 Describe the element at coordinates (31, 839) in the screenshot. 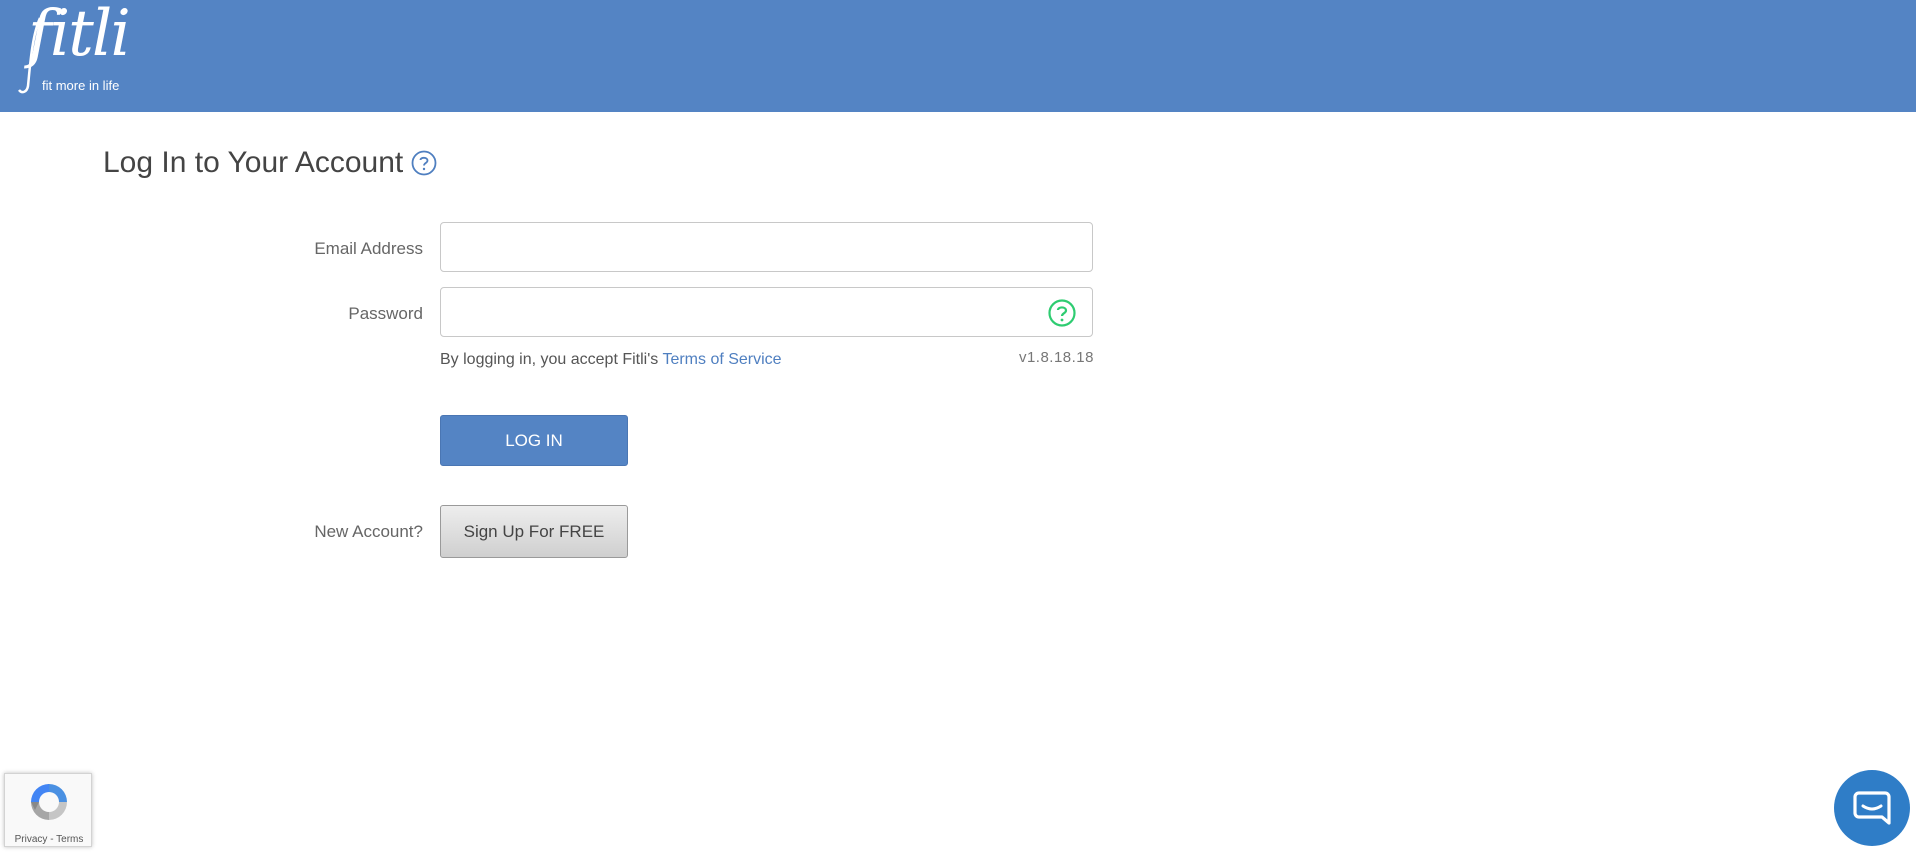

I see `recaptcha-privacy-link: Privacy` at that location.